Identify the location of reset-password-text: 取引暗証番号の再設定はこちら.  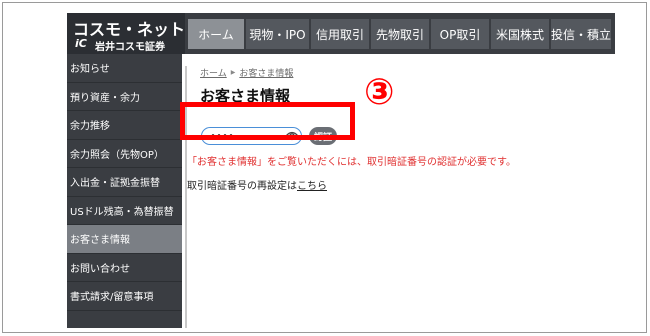
(257, 184).